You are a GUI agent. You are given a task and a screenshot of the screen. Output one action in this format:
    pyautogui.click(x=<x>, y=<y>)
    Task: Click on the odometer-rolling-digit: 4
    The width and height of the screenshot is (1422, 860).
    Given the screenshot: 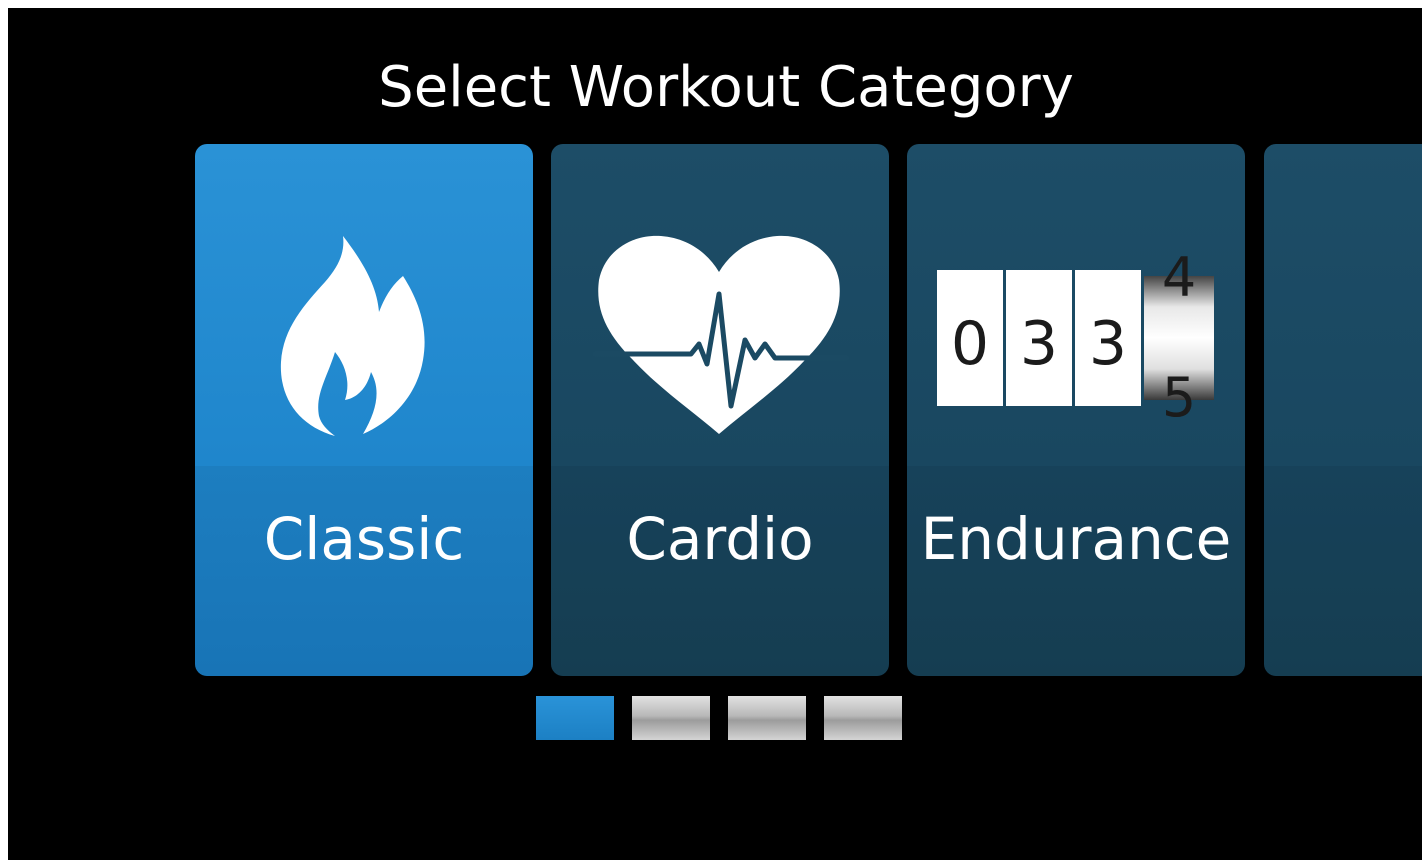 What is the action you would take?
    pyautogui.click(x=1179, y=277)
    